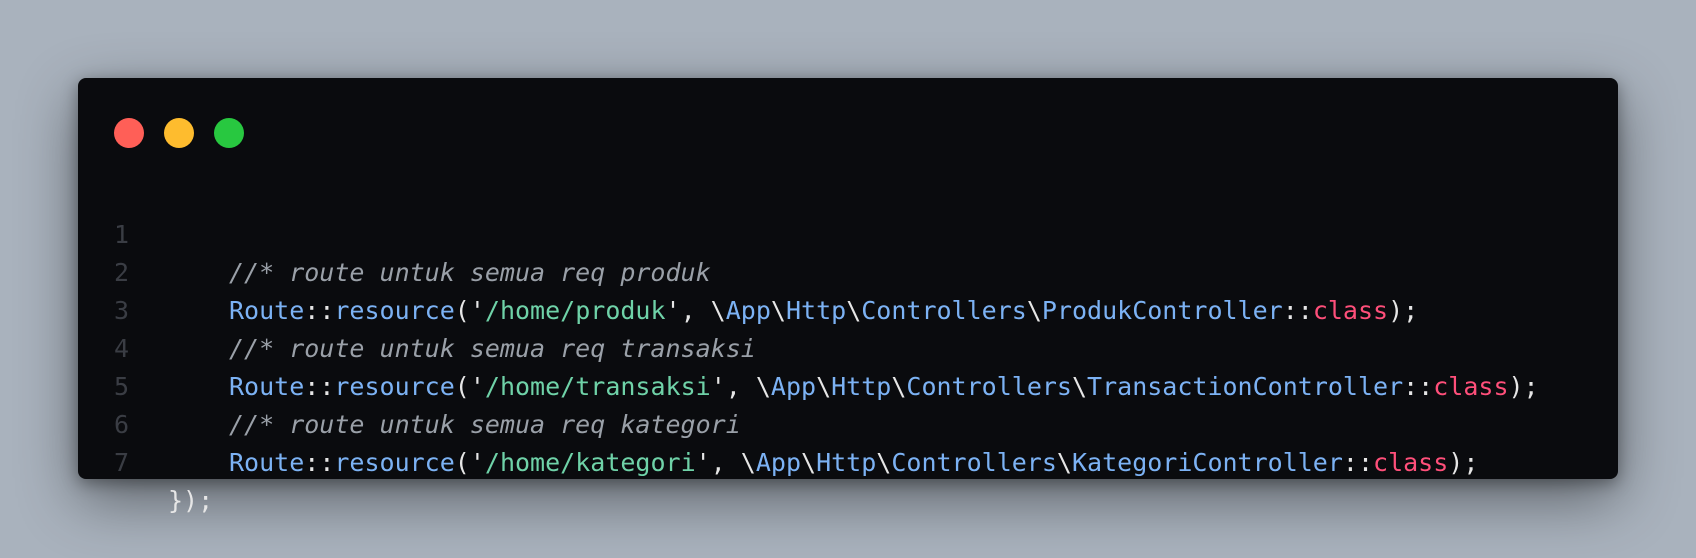 Image resolution: width=1696 pixels, height=558 pixels. I want to click on method-name: resource, so click(394, 462).